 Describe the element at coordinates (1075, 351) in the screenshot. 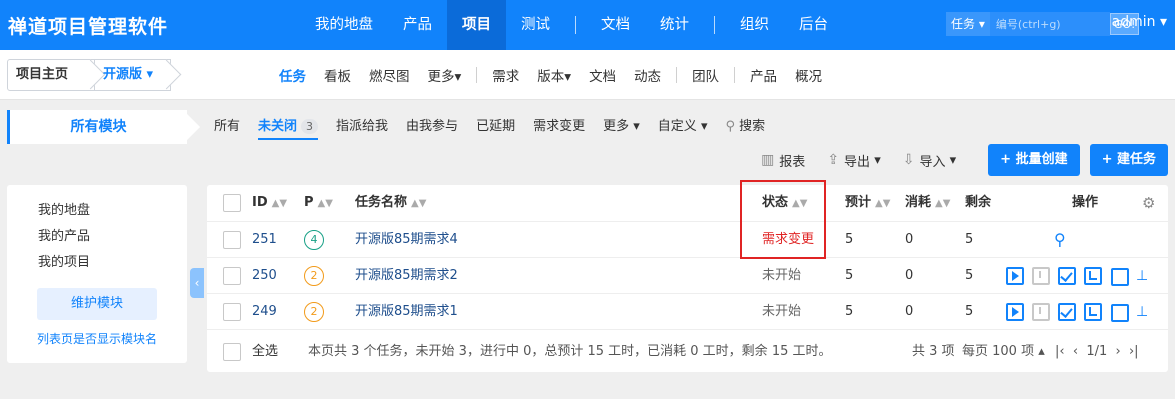

I see `prev-page-icon: ‹` at that location.